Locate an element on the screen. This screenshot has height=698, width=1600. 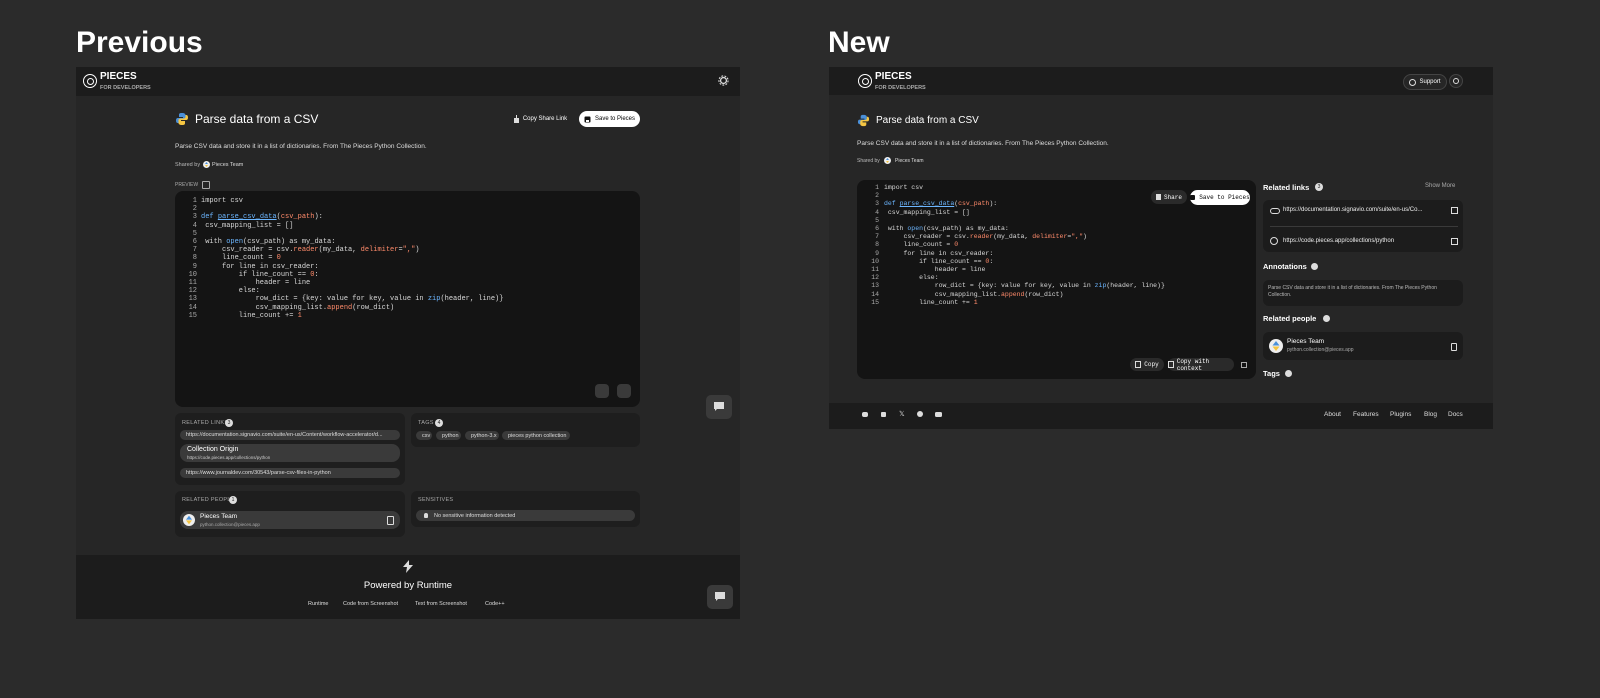
person-email: python.collection@pieces.app is located at coordinates (1320, 350).